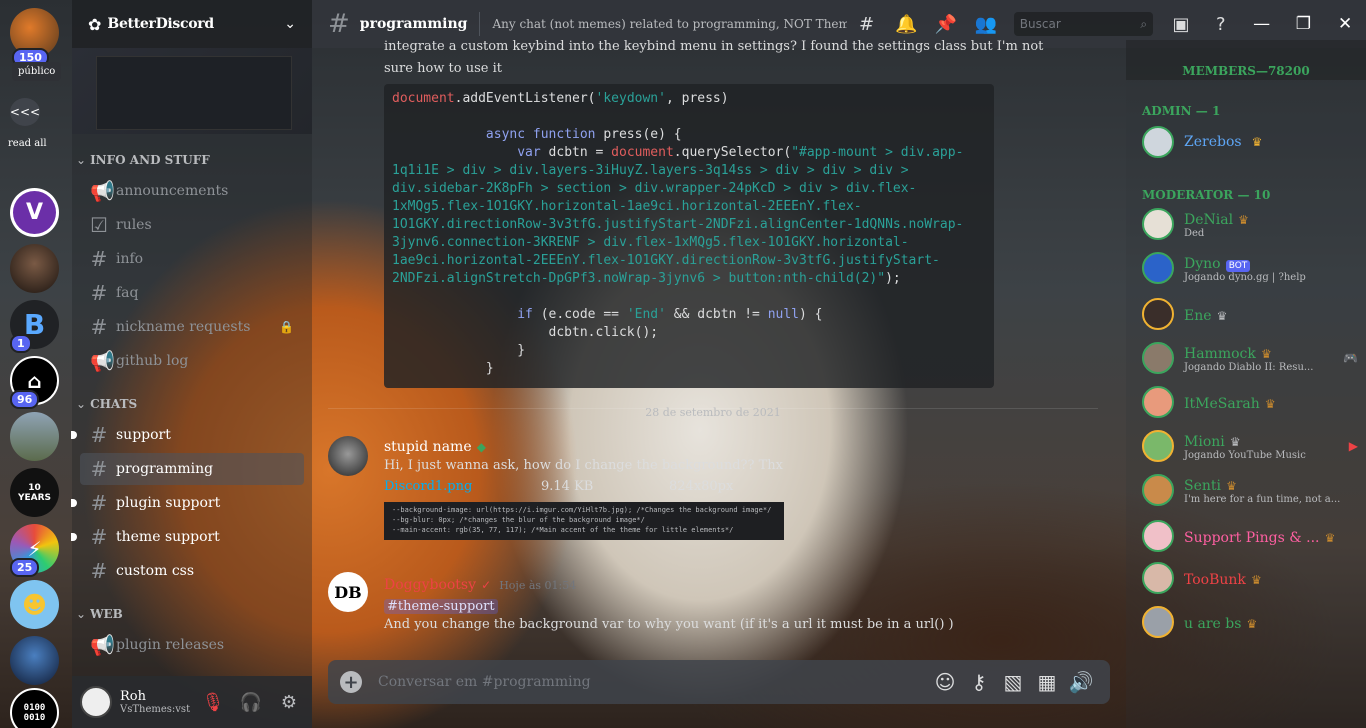 The width and height of the screenshot is (1366, 728). What do you see at coordinates (187, 435) in the screenshot?
I see `channel-support: # support` at bounding box center [187, 435].